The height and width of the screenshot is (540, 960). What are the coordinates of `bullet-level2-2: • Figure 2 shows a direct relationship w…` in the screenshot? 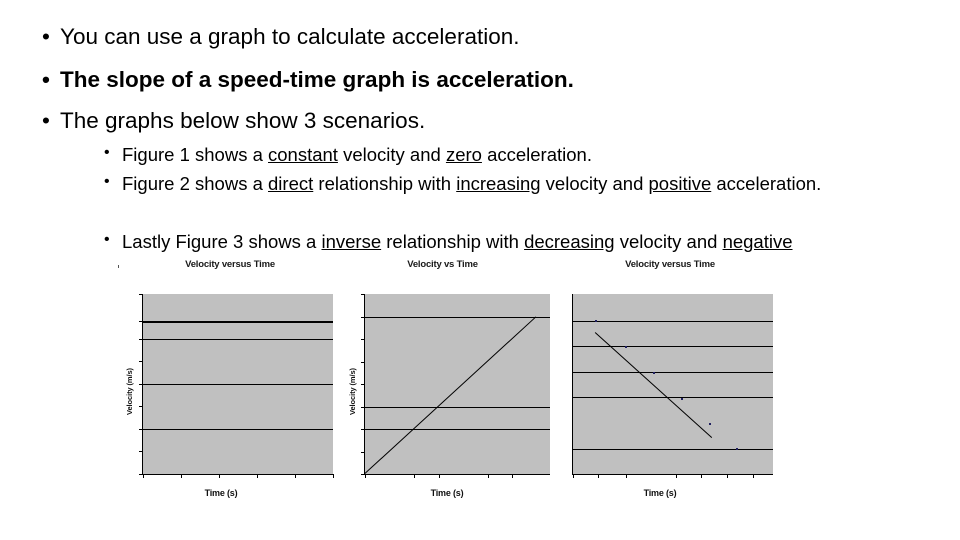 It's located at (456, 183).